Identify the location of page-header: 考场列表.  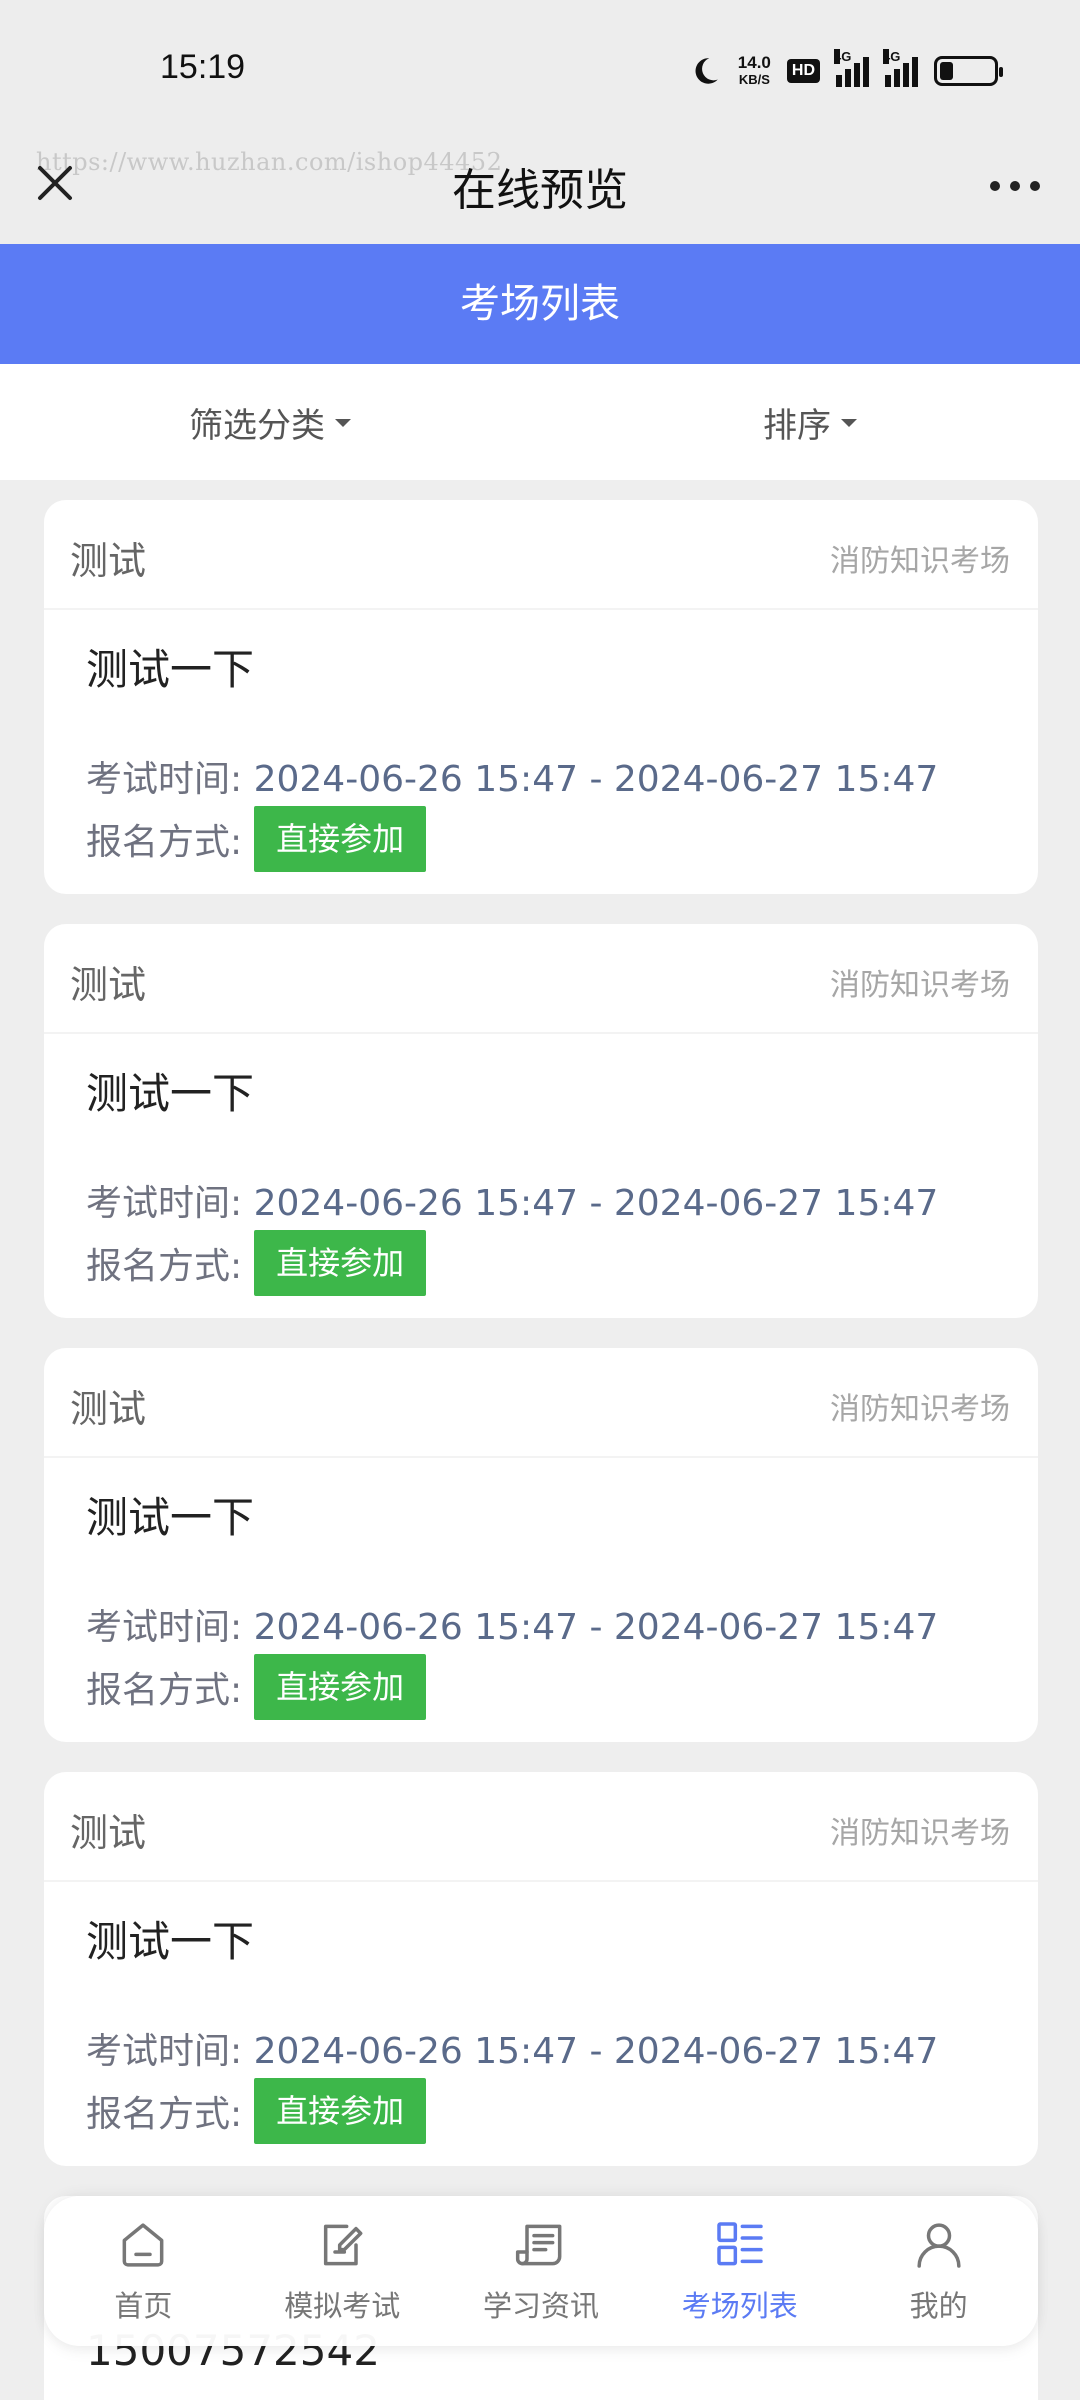
(540, 304).